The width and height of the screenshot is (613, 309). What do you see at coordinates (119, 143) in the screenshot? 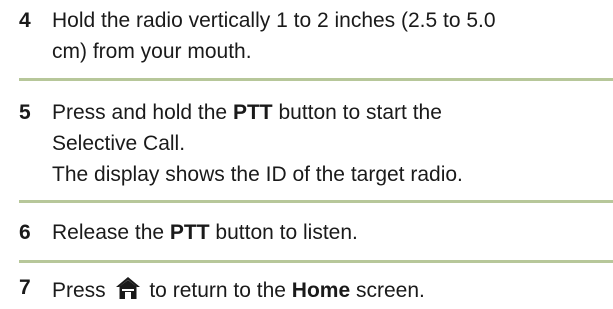
I see `step-line: Selective Call.` at bounding box center [119, 143].